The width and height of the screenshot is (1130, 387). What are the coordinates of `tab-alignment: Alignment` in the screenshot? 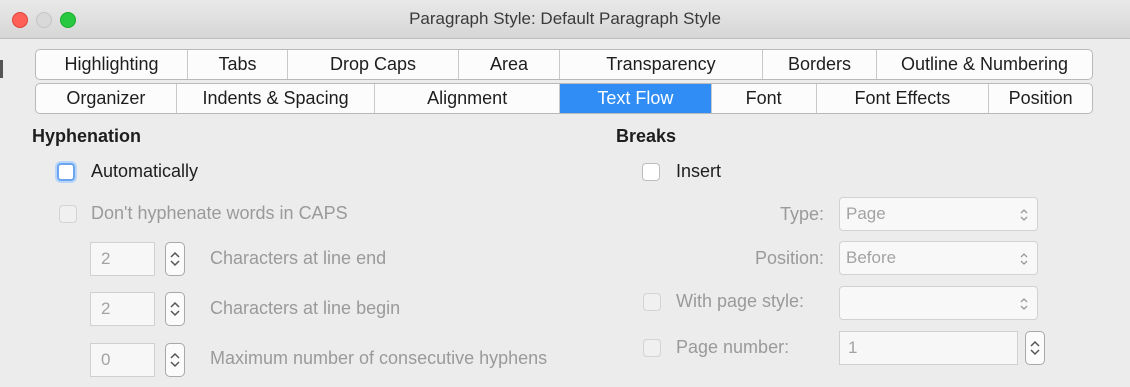 It's located at (468, 98).